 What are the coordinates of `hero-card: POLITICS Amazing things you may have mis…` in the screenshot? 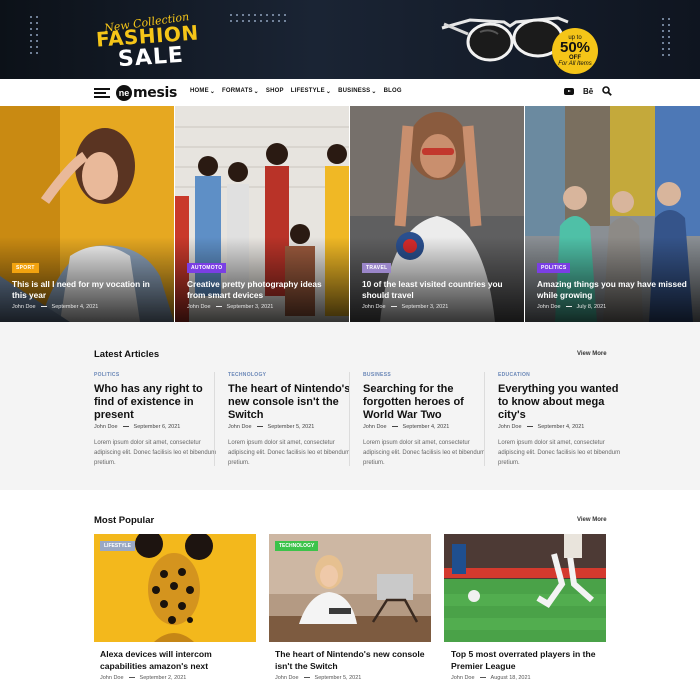 It's located at (612, 214).